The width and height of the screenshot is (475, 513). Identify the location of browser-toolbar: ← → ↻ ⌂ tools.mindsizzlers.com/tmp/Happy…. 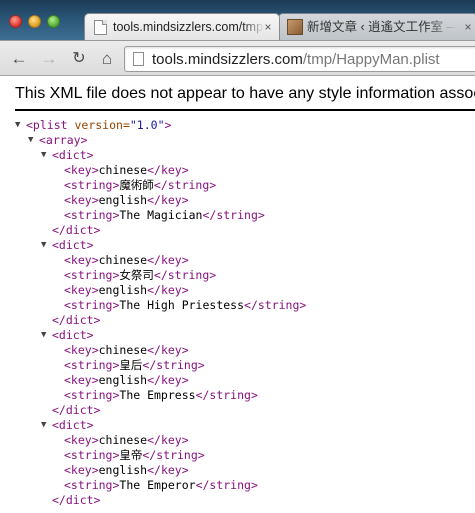
(237, 58).